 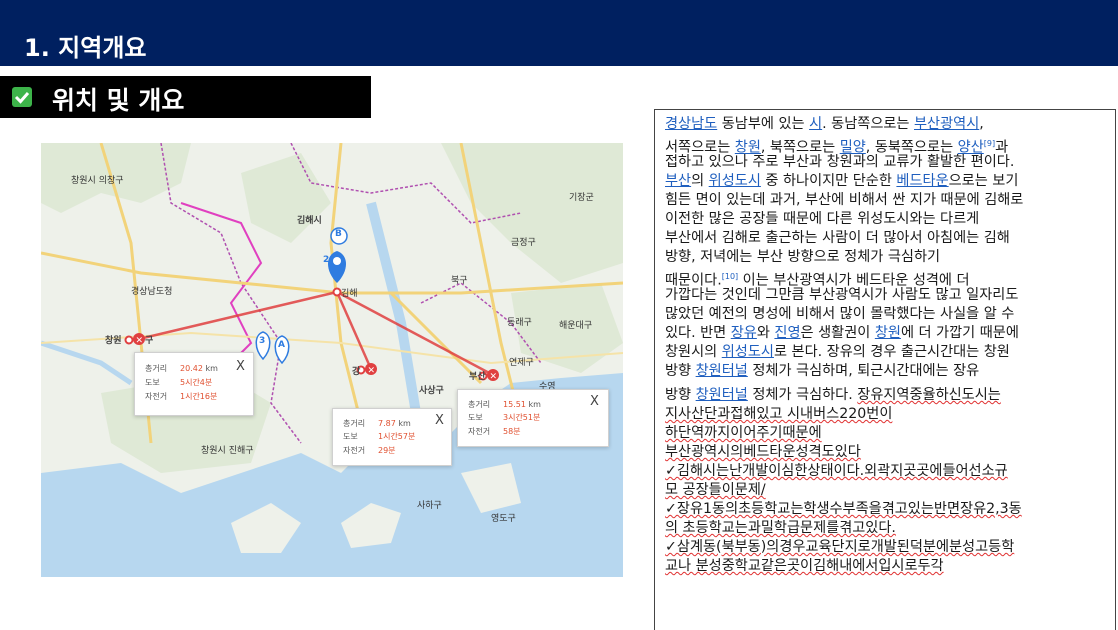 I want to click on link-changwon-tunnel-2: 창원터널, so click(x=722, y=395).